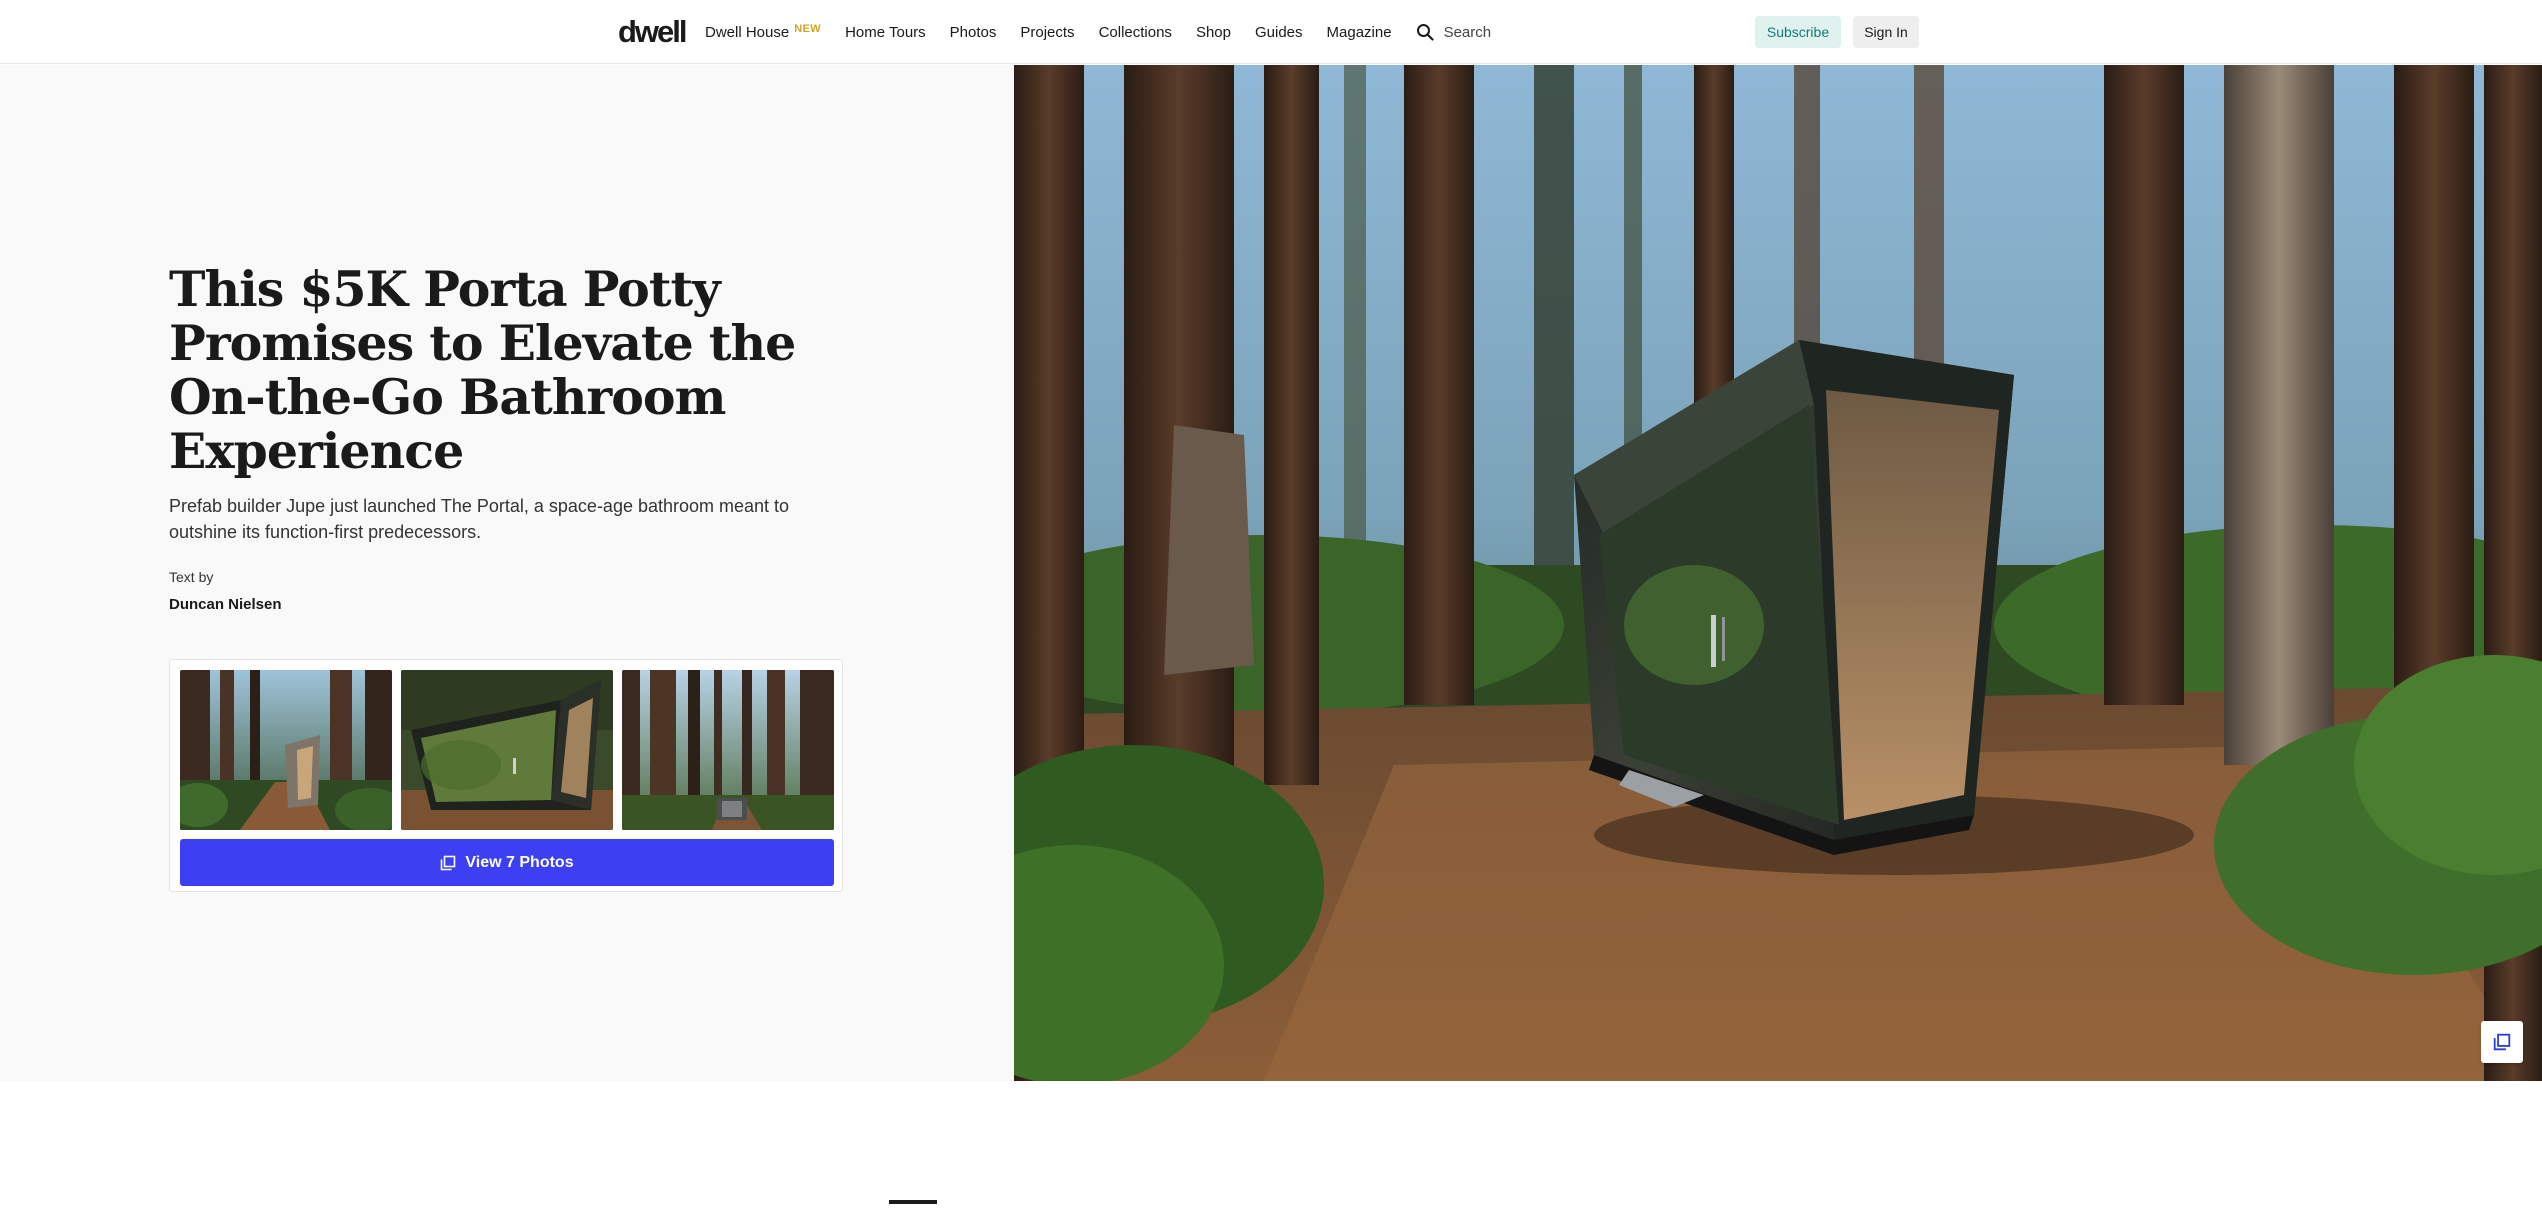 The image size is (2542, 1226). What do you see at coordinates (1213, 32) in the screenshot?
I see `nav-shop: Shop` at bounding box center [1213, 32].